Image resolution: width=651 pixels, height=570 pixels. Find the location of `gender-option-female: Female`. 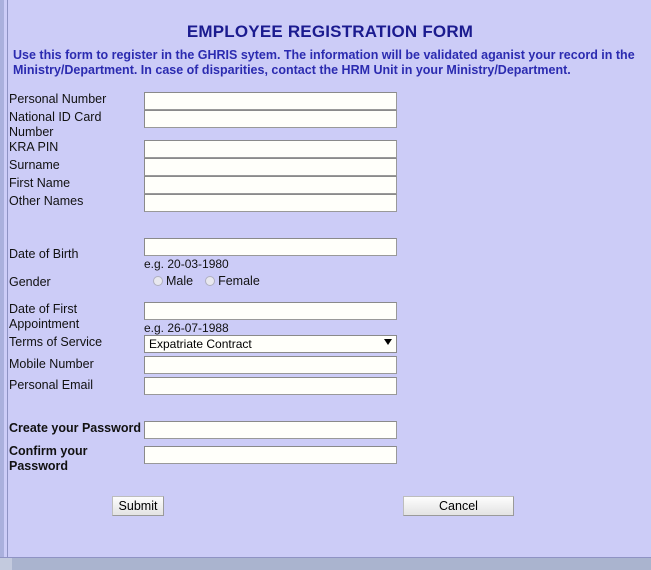

gender-option-female: Female is located at coordinates (232, 281).